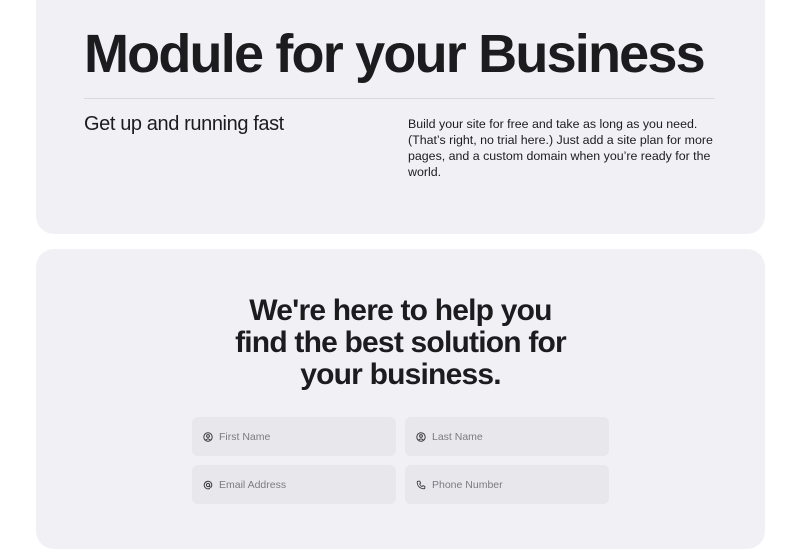  I want to click on contact-title-line-2: find the best solution for, so click(401, 342).